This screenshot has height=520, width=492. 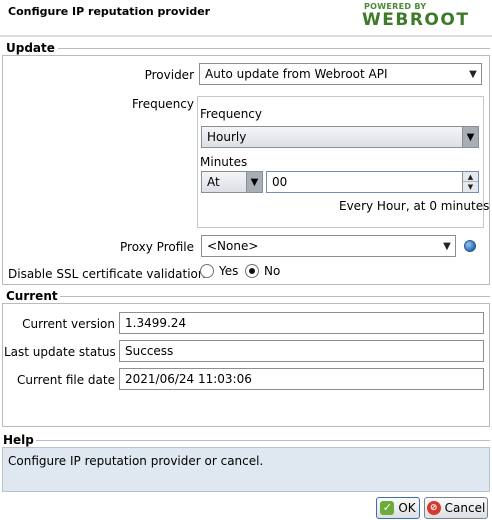 I want to click on cancel-button-label: Cancel, so click(x=465, y=508).